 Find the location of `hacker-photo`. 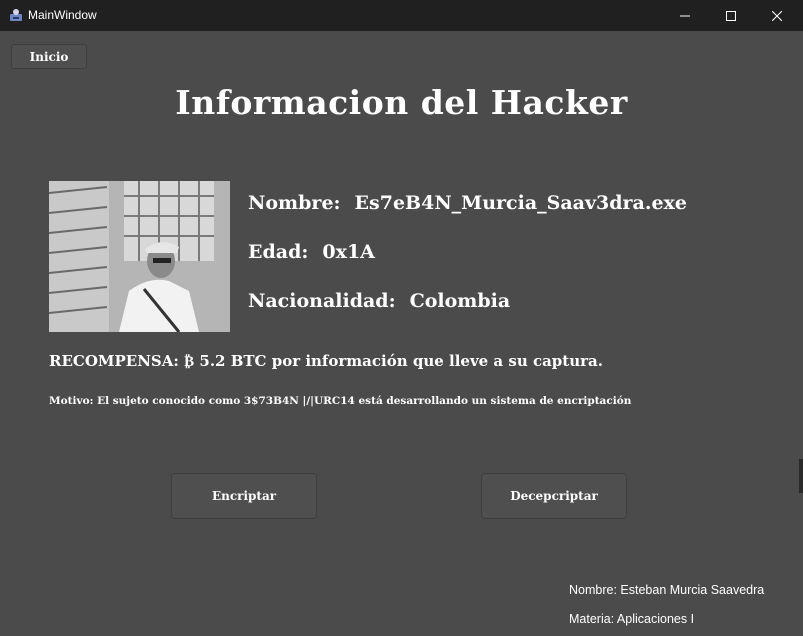

hacker-photo is located at coordinates (139, 256).